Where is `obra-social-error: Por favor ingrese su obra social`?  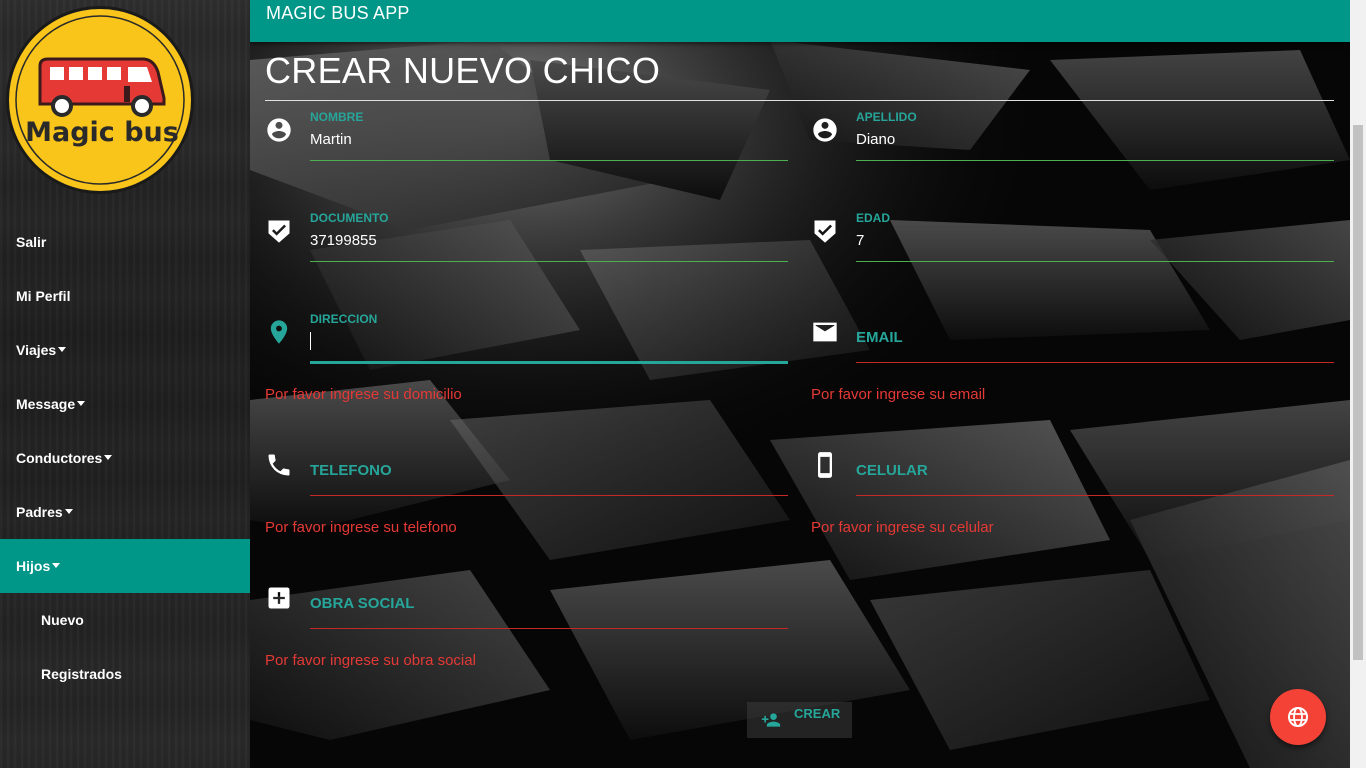 obra-social-error: Por favor ingrese su obra social is located at coordinates (370, 660).